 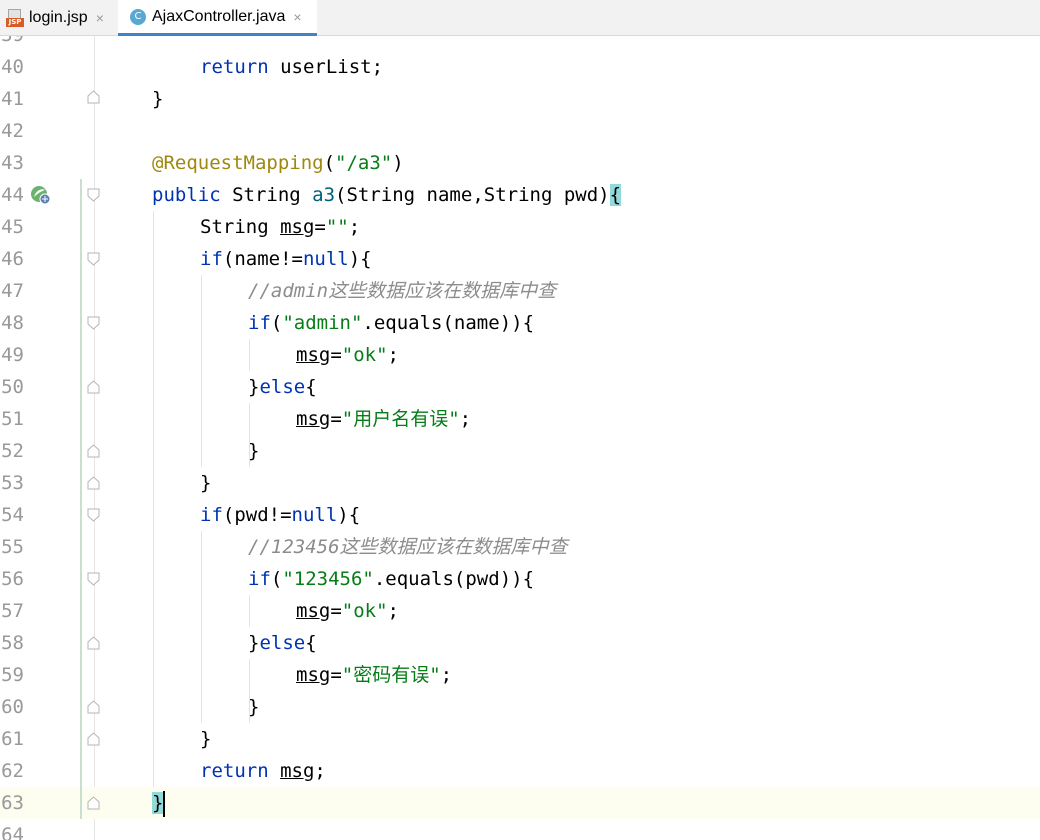 I want to click on matched-brace: {, so click(x=615, y=195).